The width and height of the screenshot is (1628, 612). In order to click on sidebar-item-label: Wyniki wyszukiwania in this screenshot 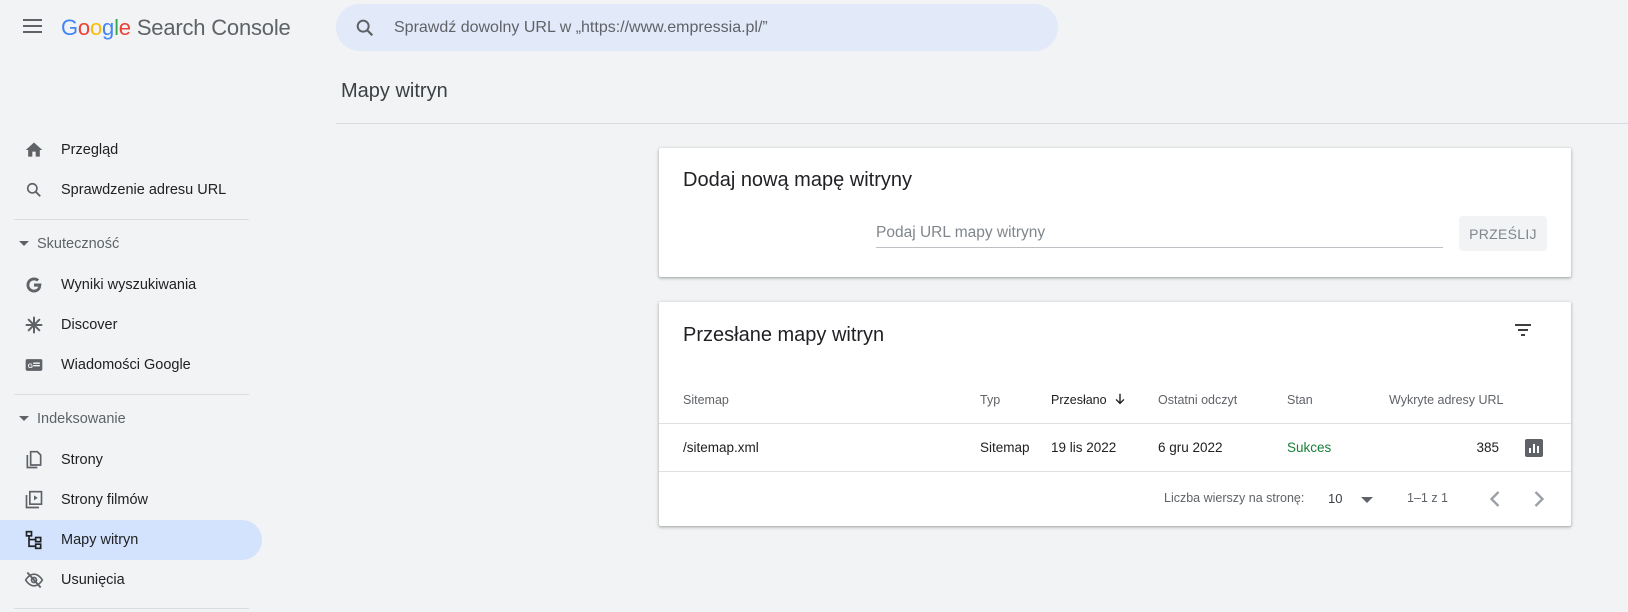, I will do `click(129, 285)`.